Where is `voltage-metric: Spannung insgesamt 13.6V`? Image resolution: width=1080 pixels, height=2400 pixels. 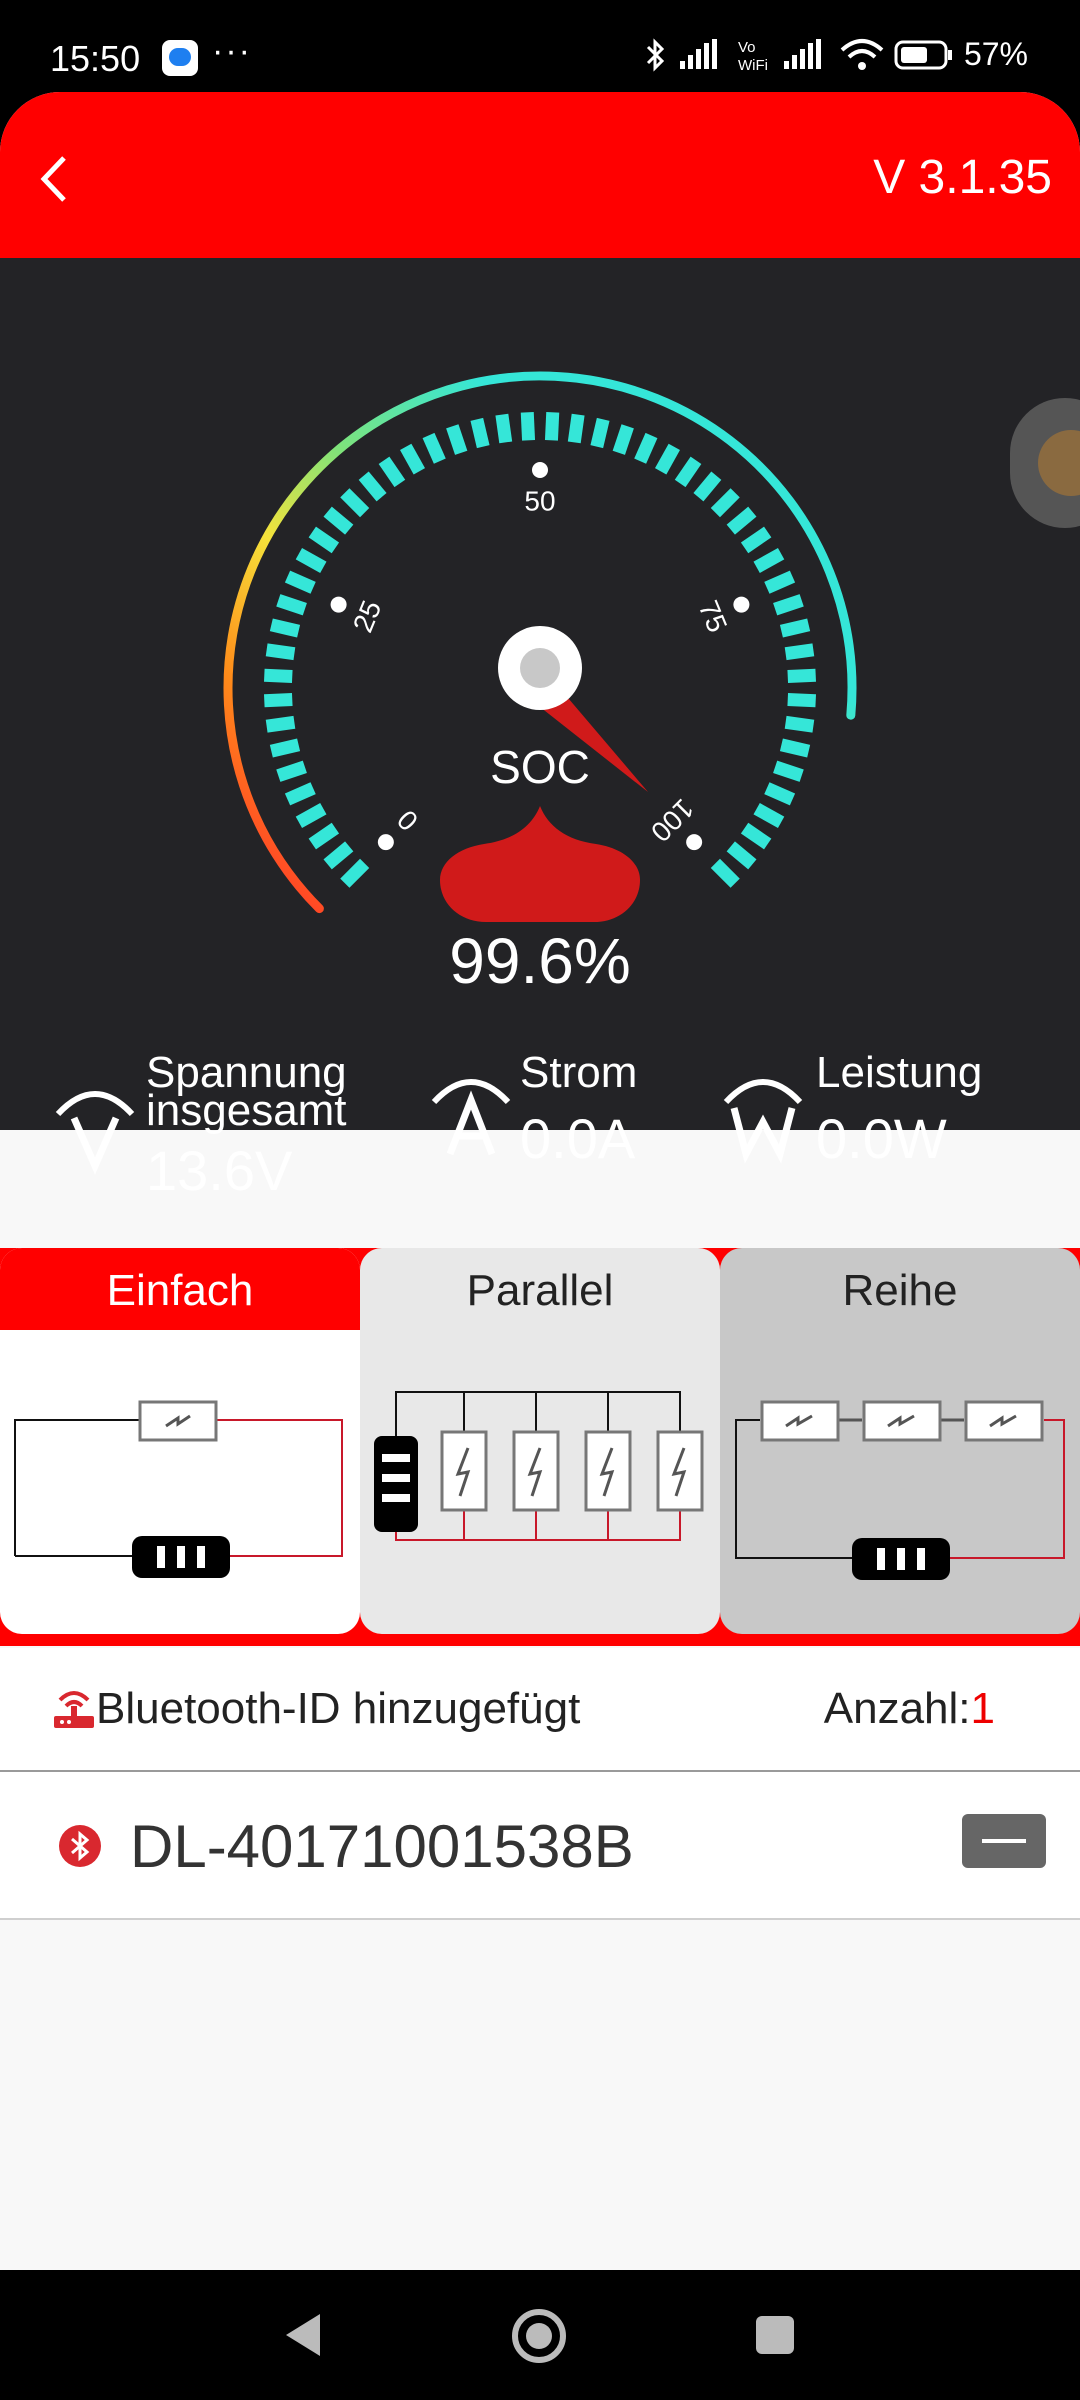
voltage-metric: Spannung insgesamt 13.6V is located at coordinates (246, 1127).